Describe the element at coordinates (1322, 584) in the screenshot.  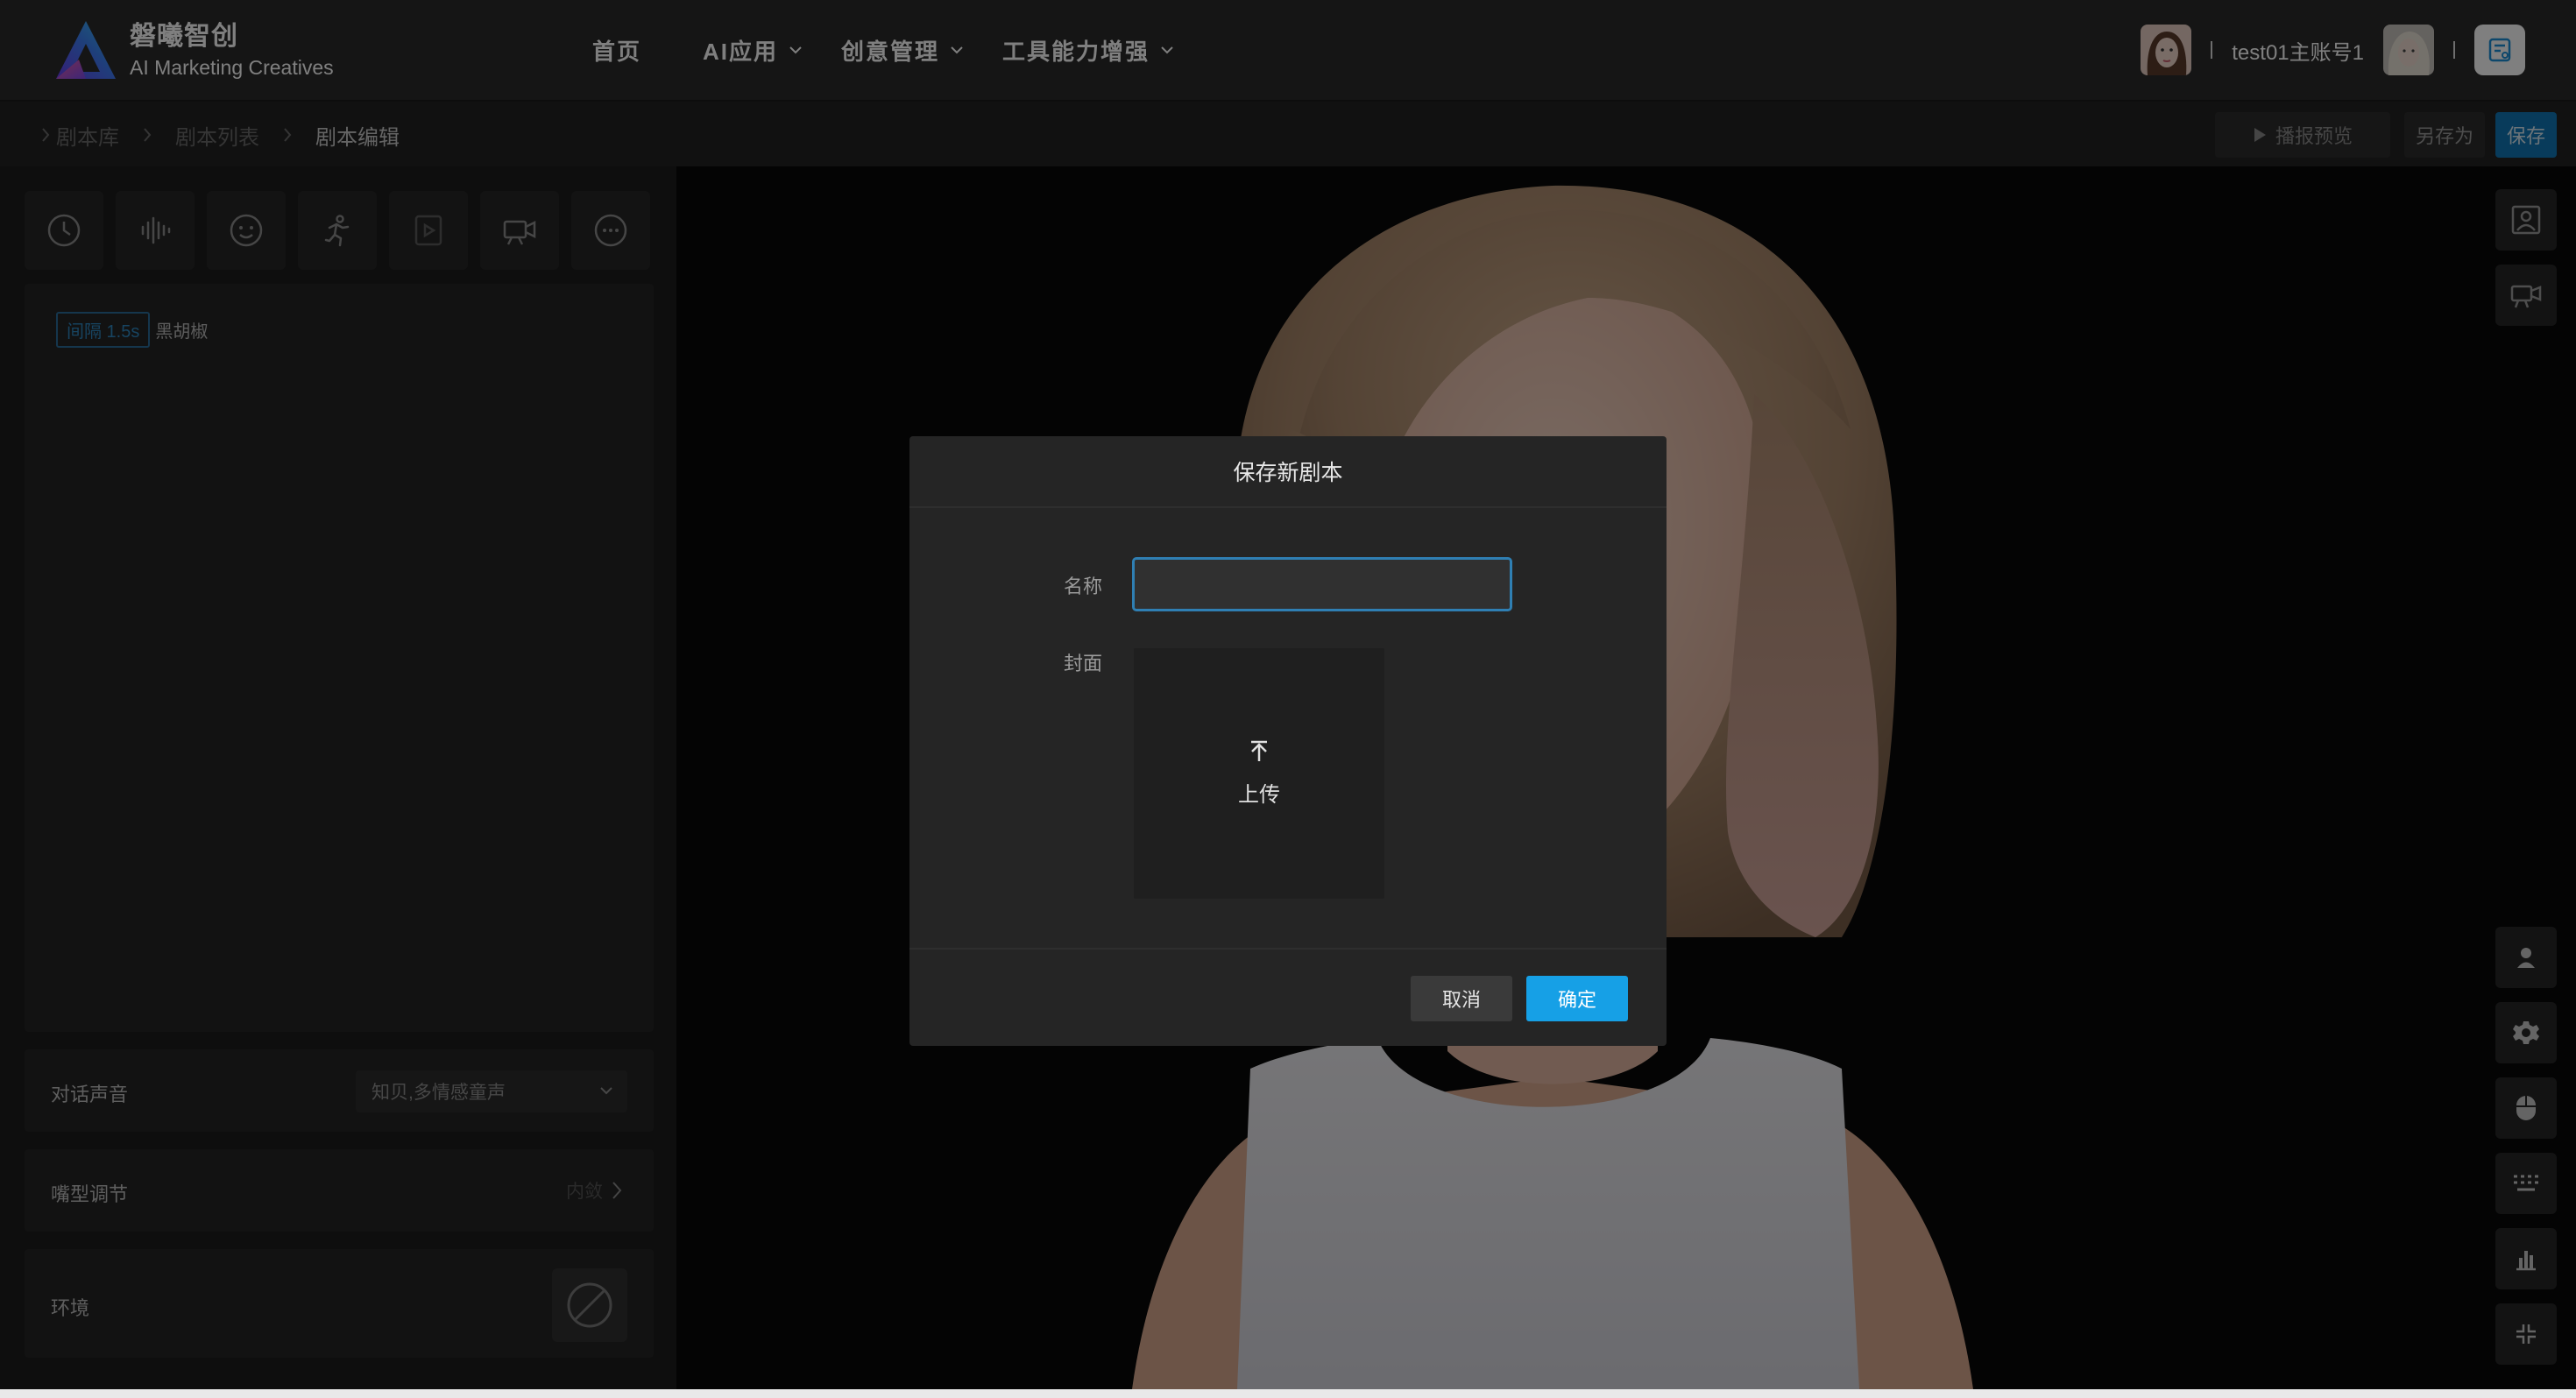
I see `name-input` at that location.